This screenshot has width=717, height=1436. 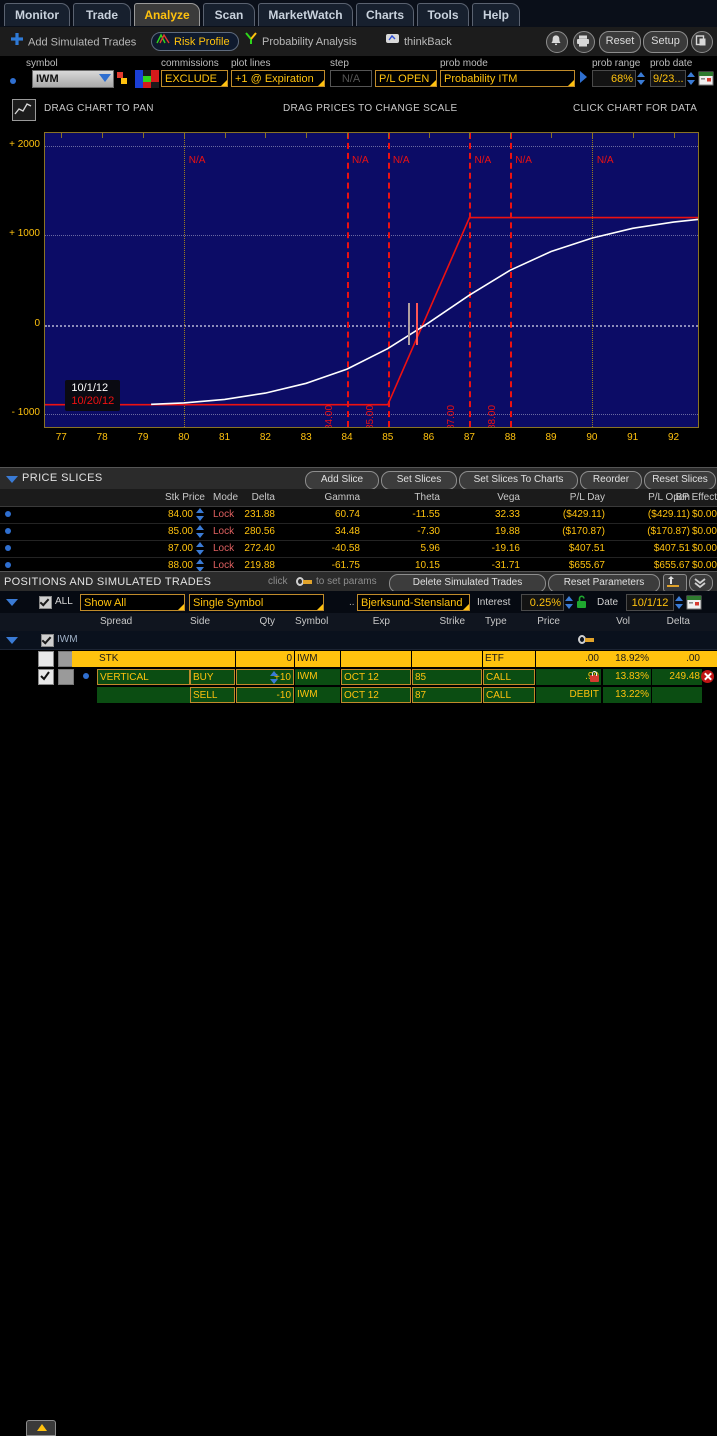 What do you see at coordinates (406, 78) in the screenshot?
I see `pl-mode-select: P/L OPEN` at bounding box center [406, 78].